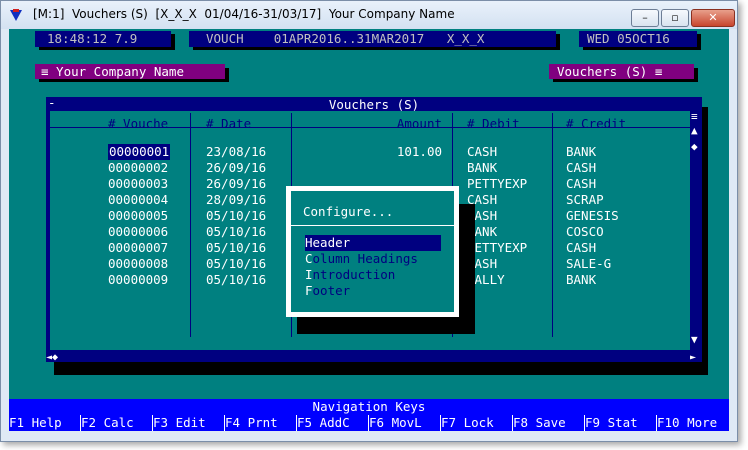  What do you see at coordinates (702, 422) in the screenshot?
I see `function-key-label: More` at bounding box center [702, 422].